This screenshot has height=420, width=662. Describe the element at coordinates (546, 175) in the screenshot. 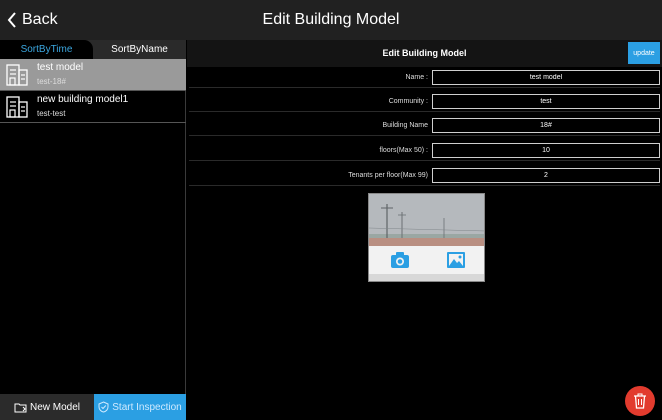

I see `tenants-field` at that location.